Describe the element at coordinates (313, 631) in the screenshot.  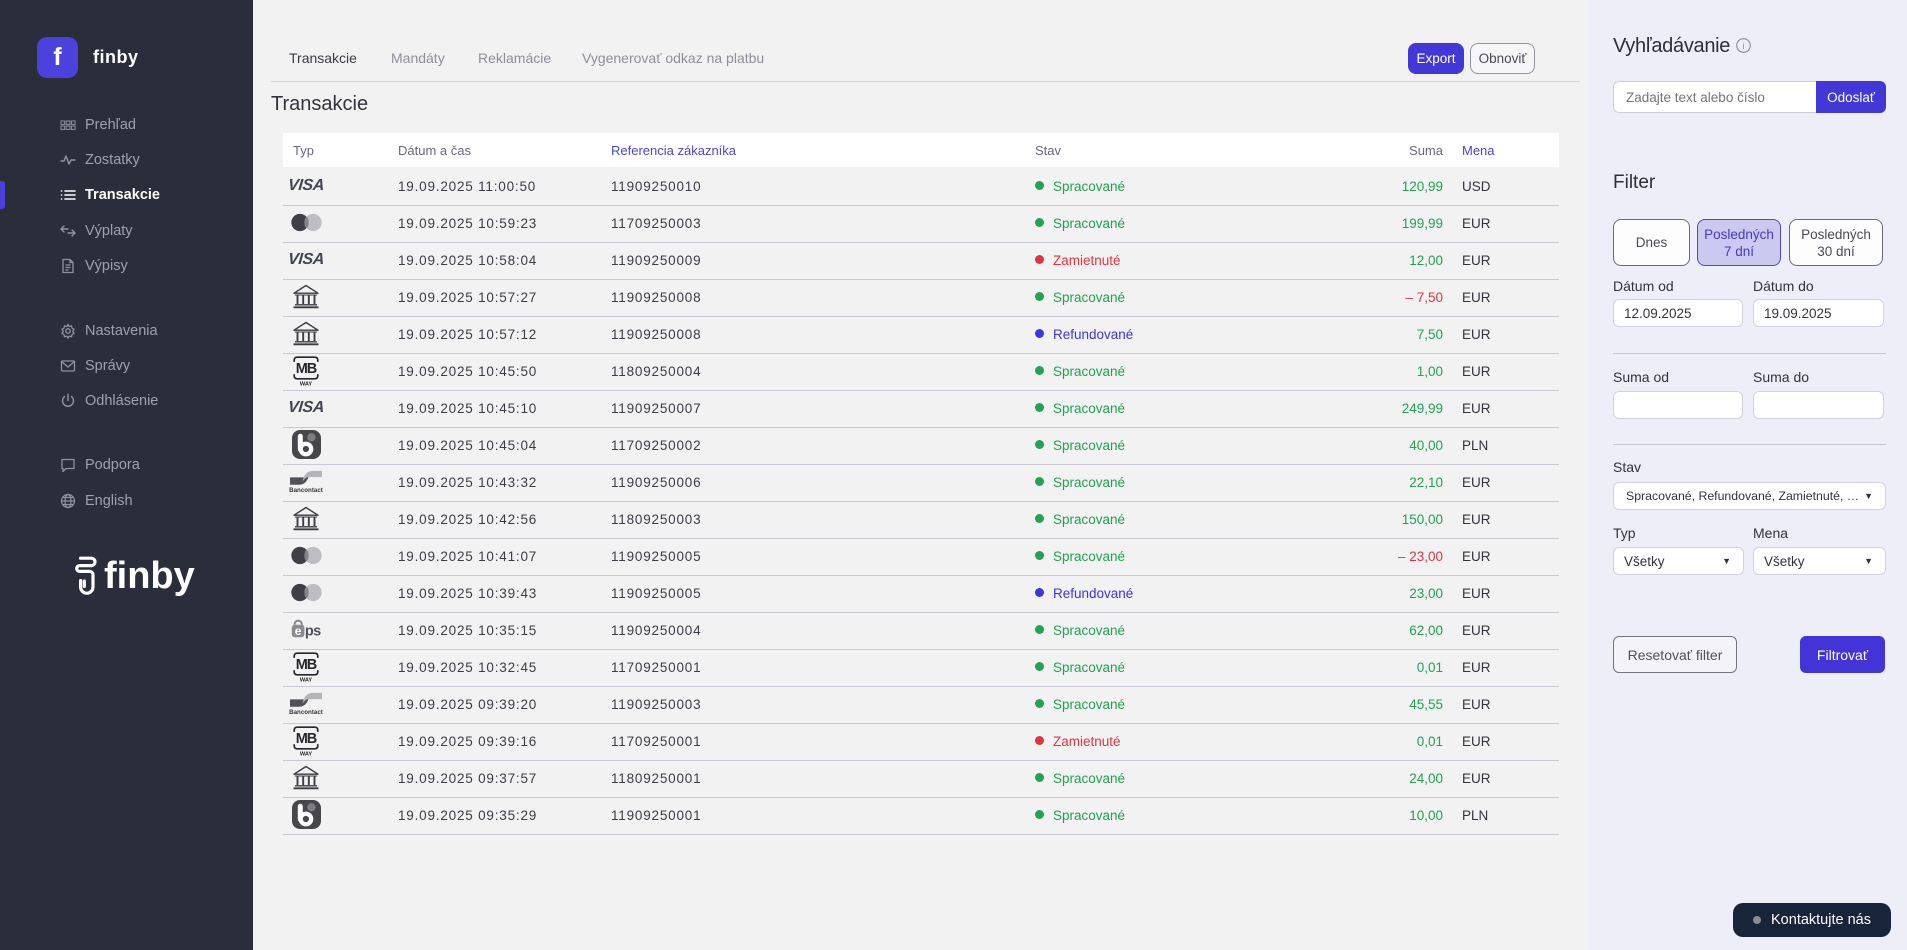
I see `svg-text: ps` at that location.